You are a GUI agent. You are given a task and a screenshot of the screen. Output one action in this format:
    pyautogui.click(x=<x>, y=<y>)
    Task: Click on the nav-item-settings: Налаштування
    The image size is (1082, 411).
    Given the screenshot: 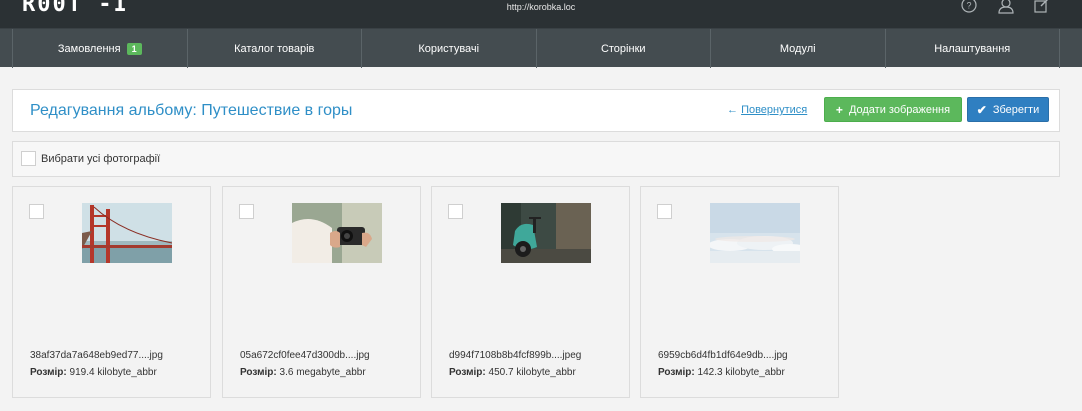 What is the action you would take?
    pyautogui.click(x=972, y=48)
    